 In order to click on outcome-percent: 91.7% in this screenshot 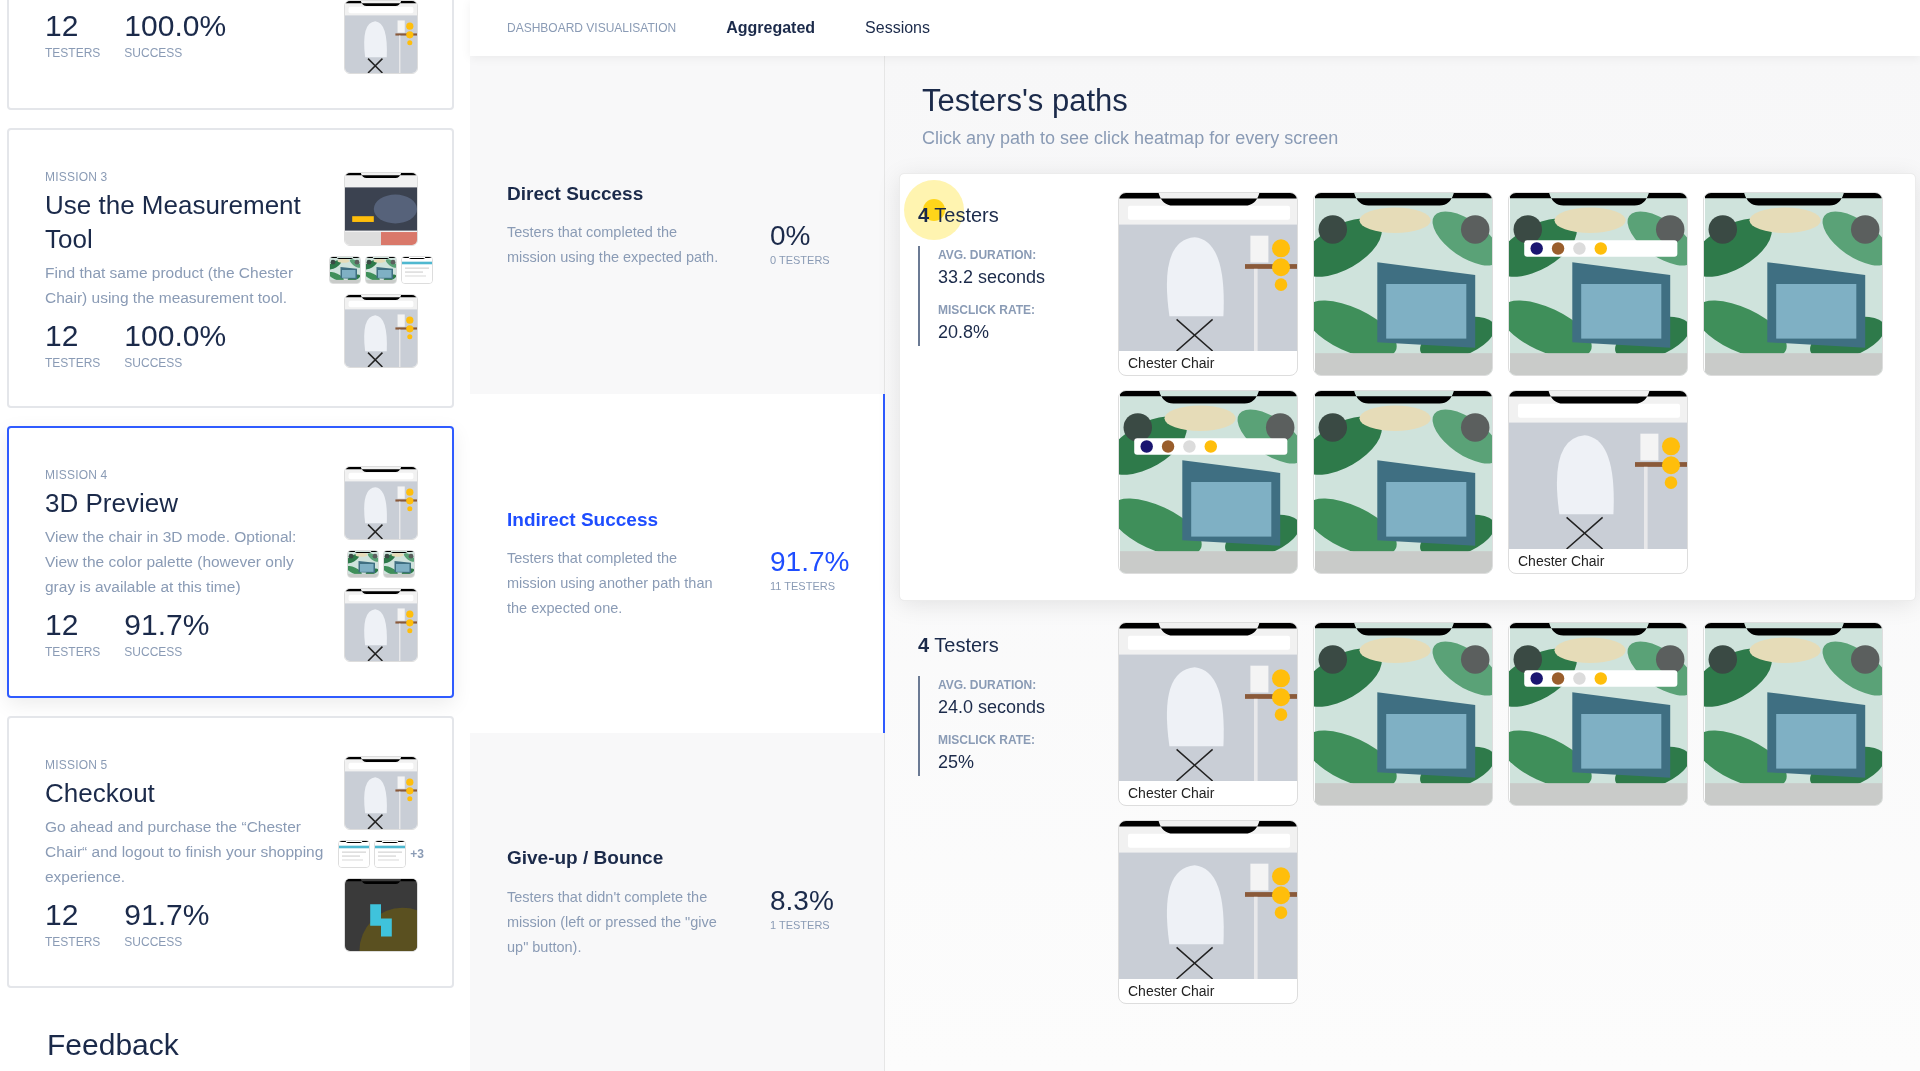, I will do `click(810, 562)`.